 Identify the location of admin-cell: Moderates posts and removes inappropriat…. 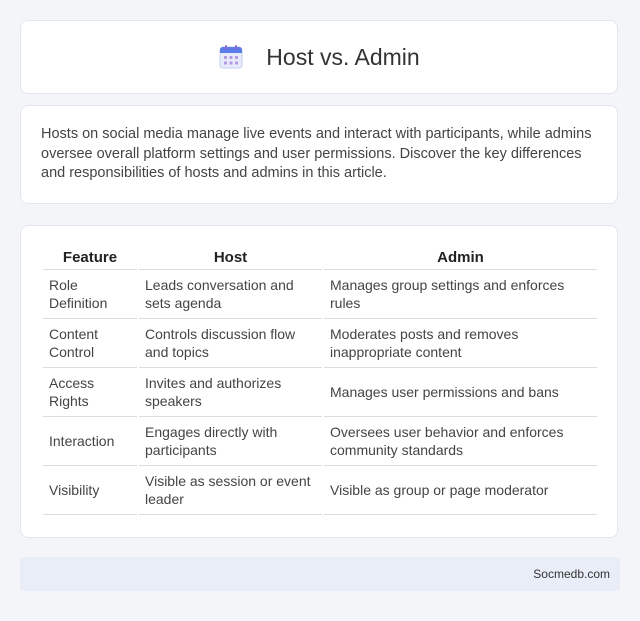
(460, 343).